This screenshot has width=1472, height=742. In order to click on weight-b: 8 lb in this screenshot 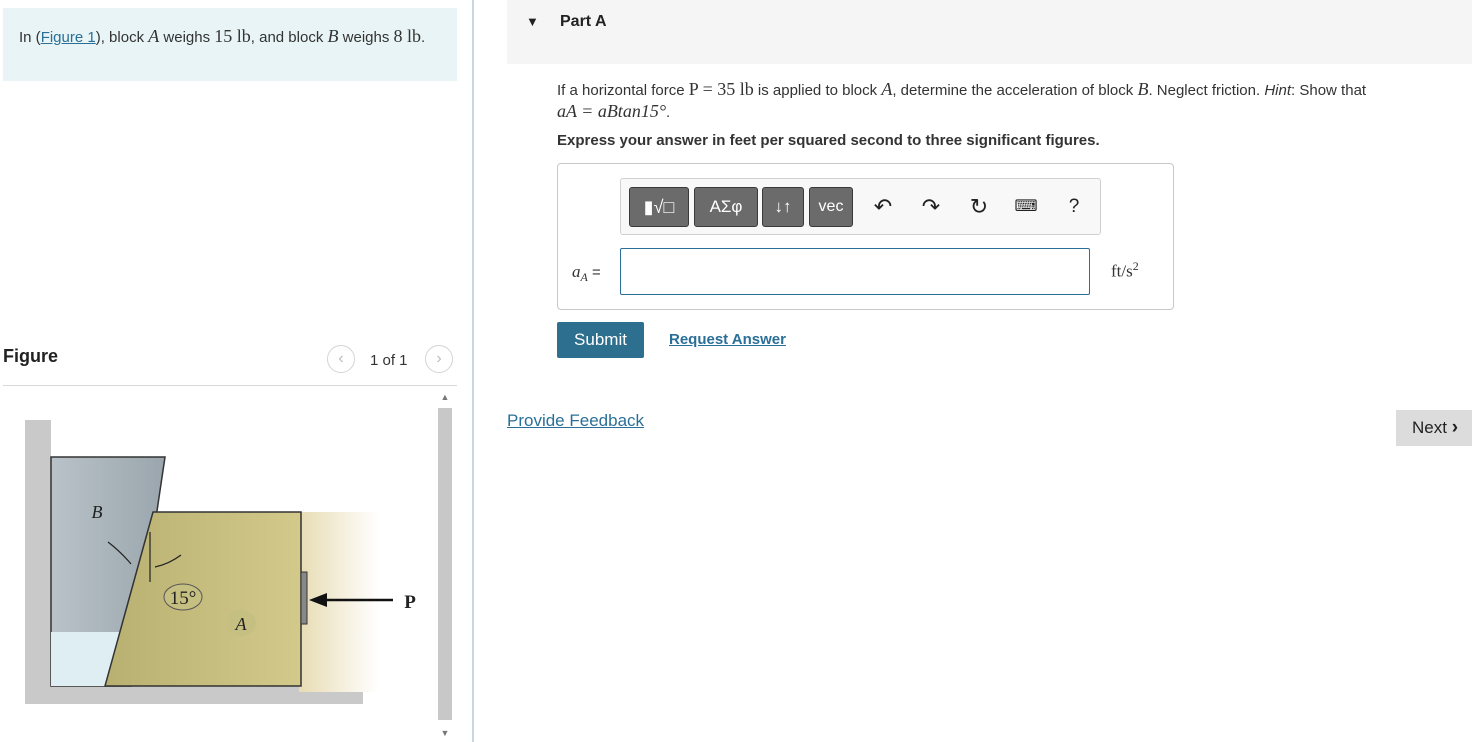, I will do `click(407, 36)`.